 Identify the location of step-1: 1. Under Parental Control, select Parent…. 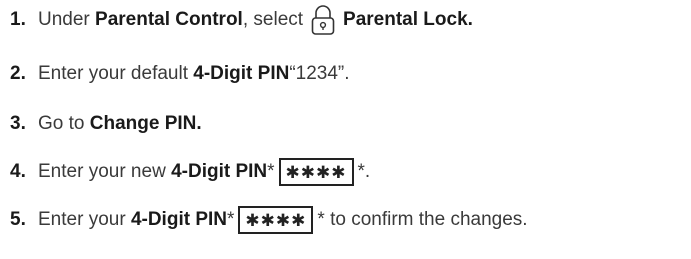
(241, 20).